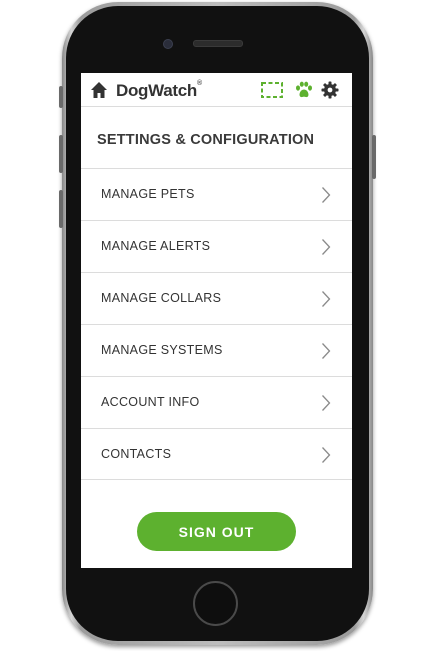  What do you see at coordinates (161, 298) in the screenshot?
I see `menu-item-label: MANAGE COLLARS` at bounding box center [161, 298].